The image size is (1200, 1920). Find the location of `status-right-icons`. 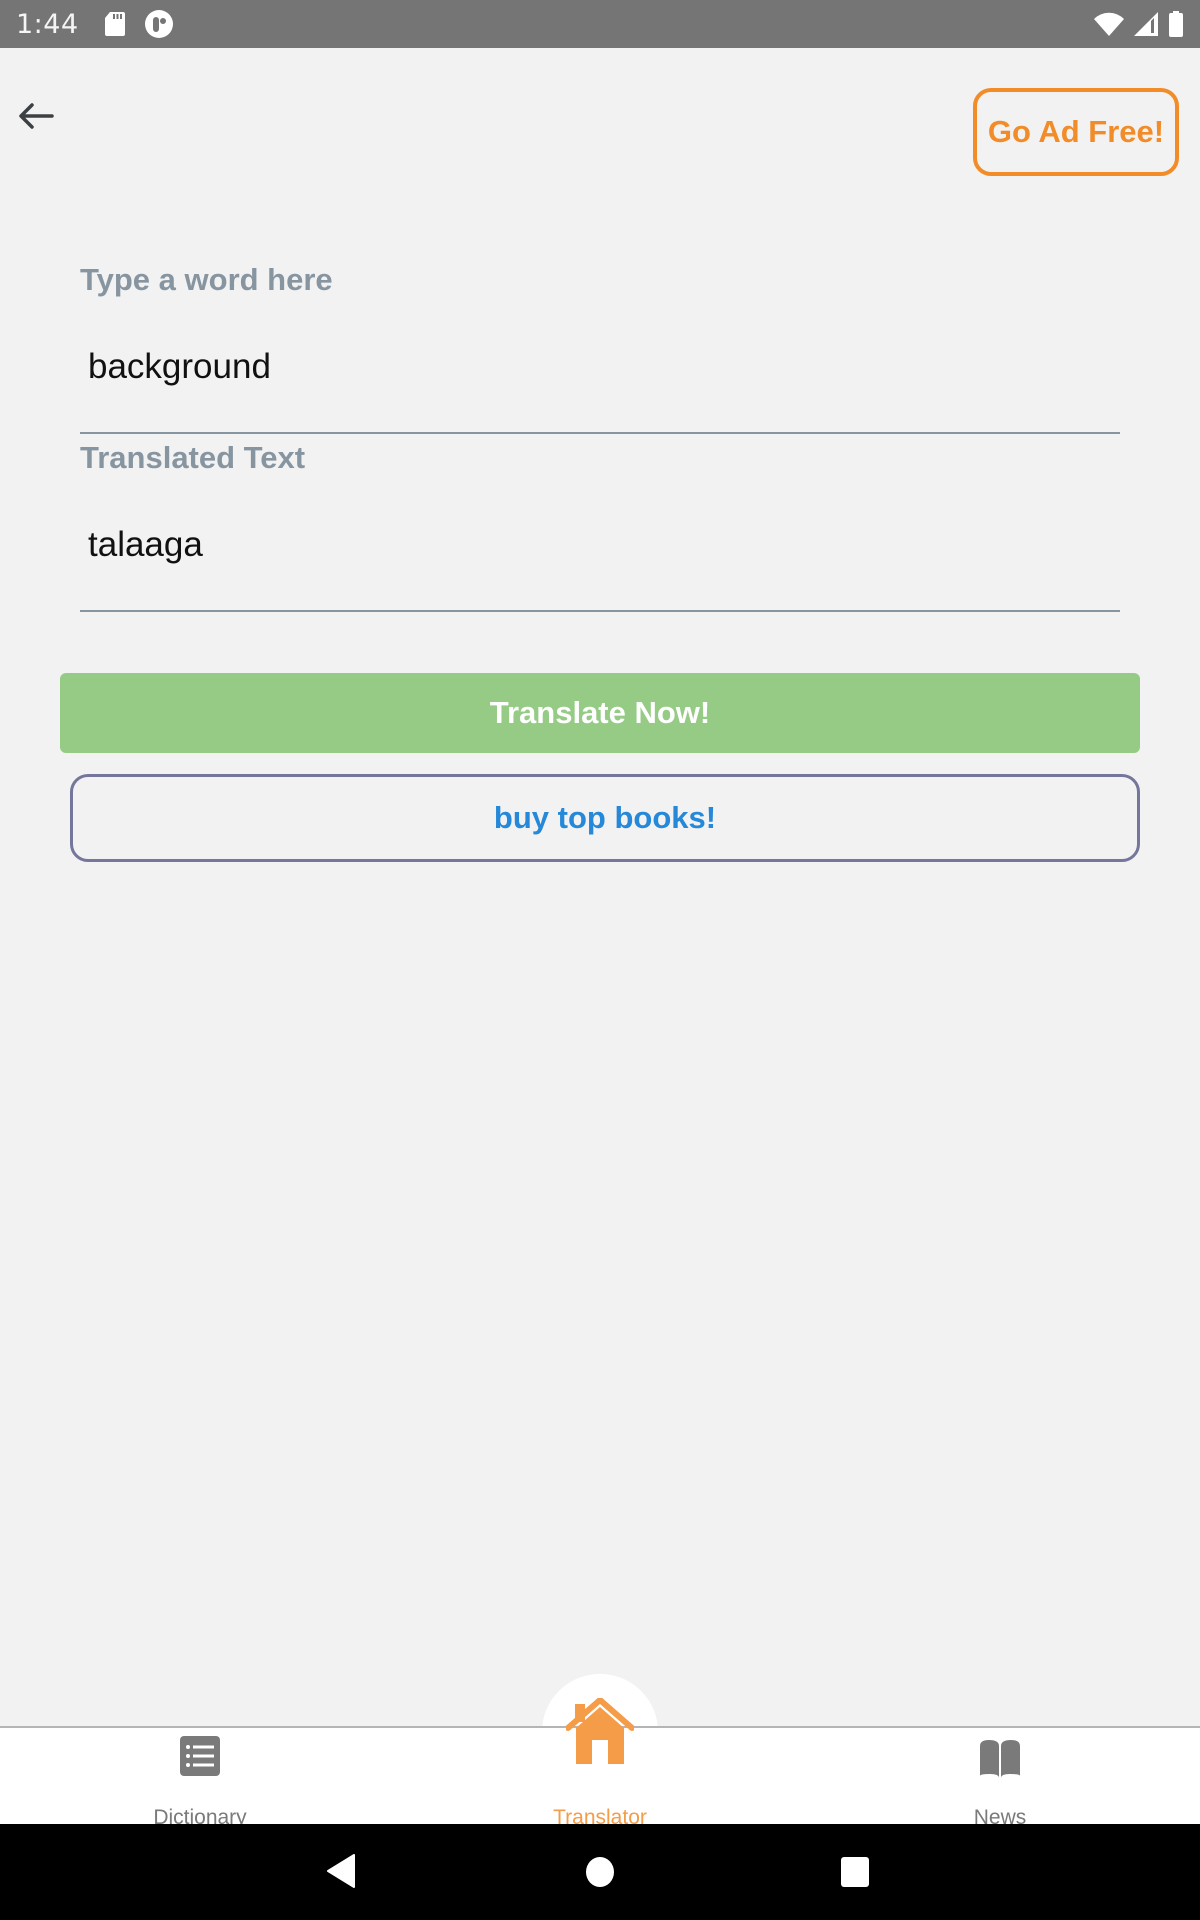

status-right-icons is located at coordinates (1139, 24).